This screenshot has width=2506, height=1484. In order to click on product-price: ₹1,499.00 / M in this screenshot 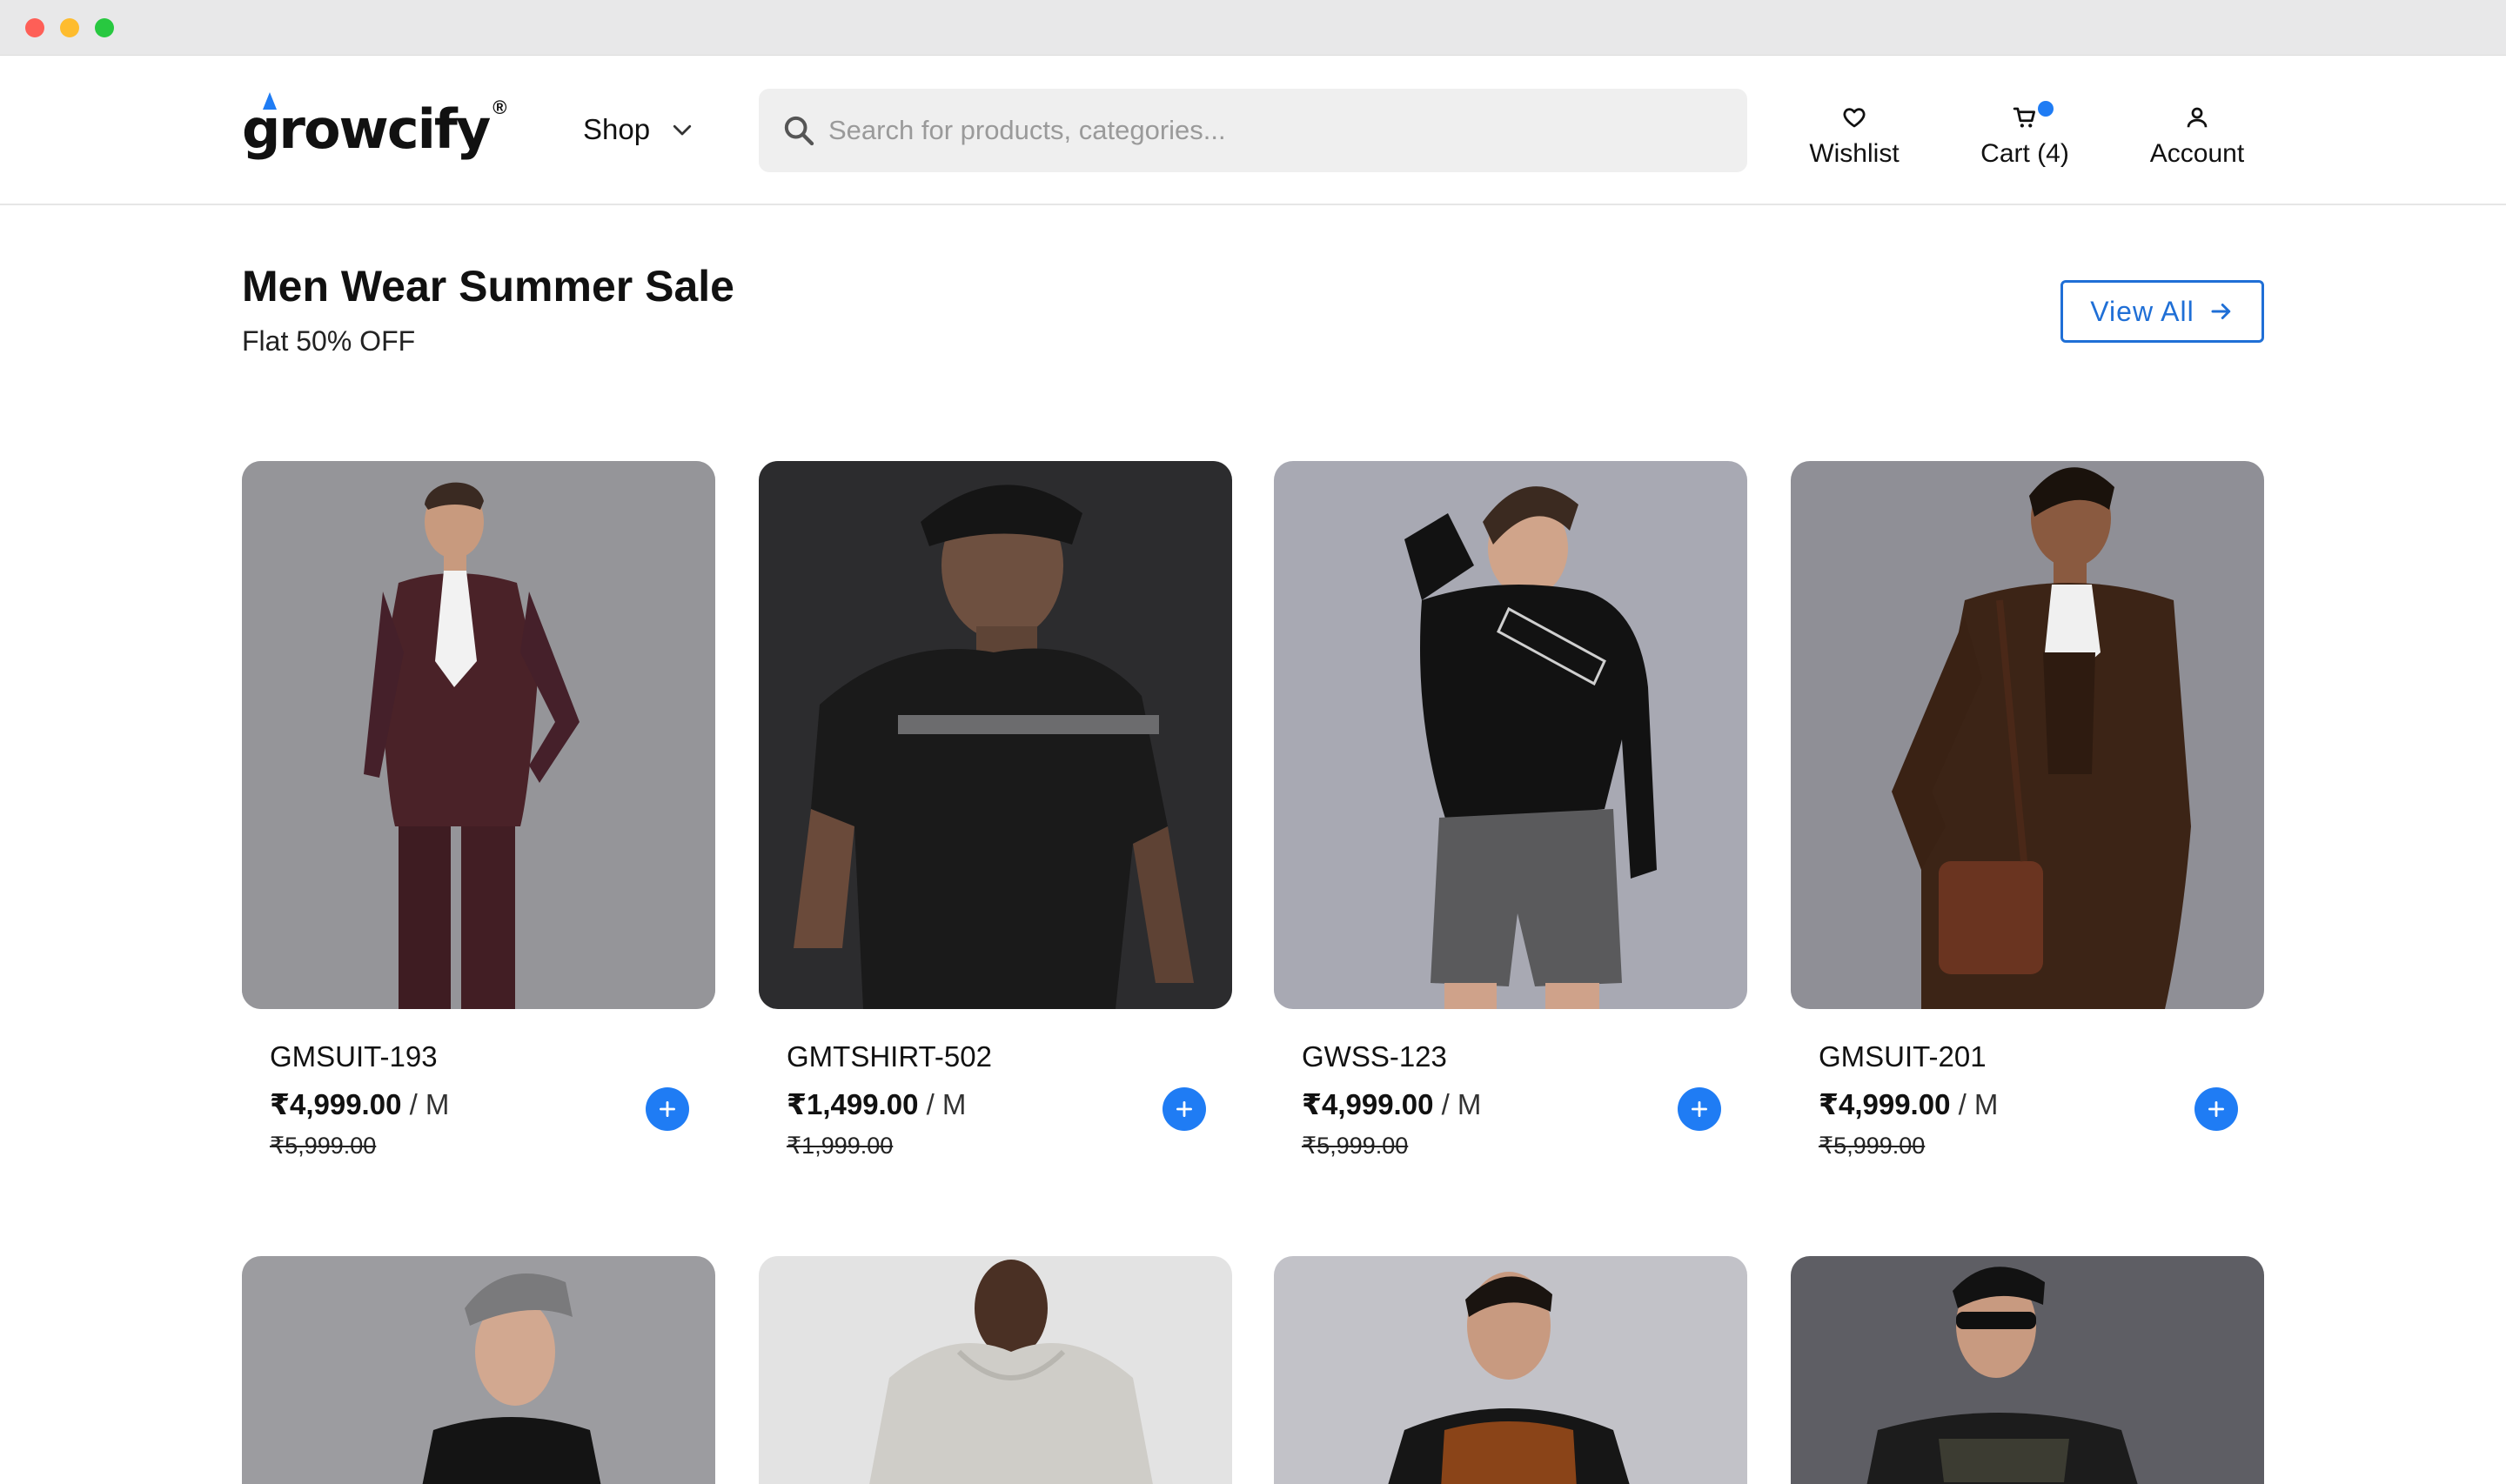, I will do `click(877, 1104)`.